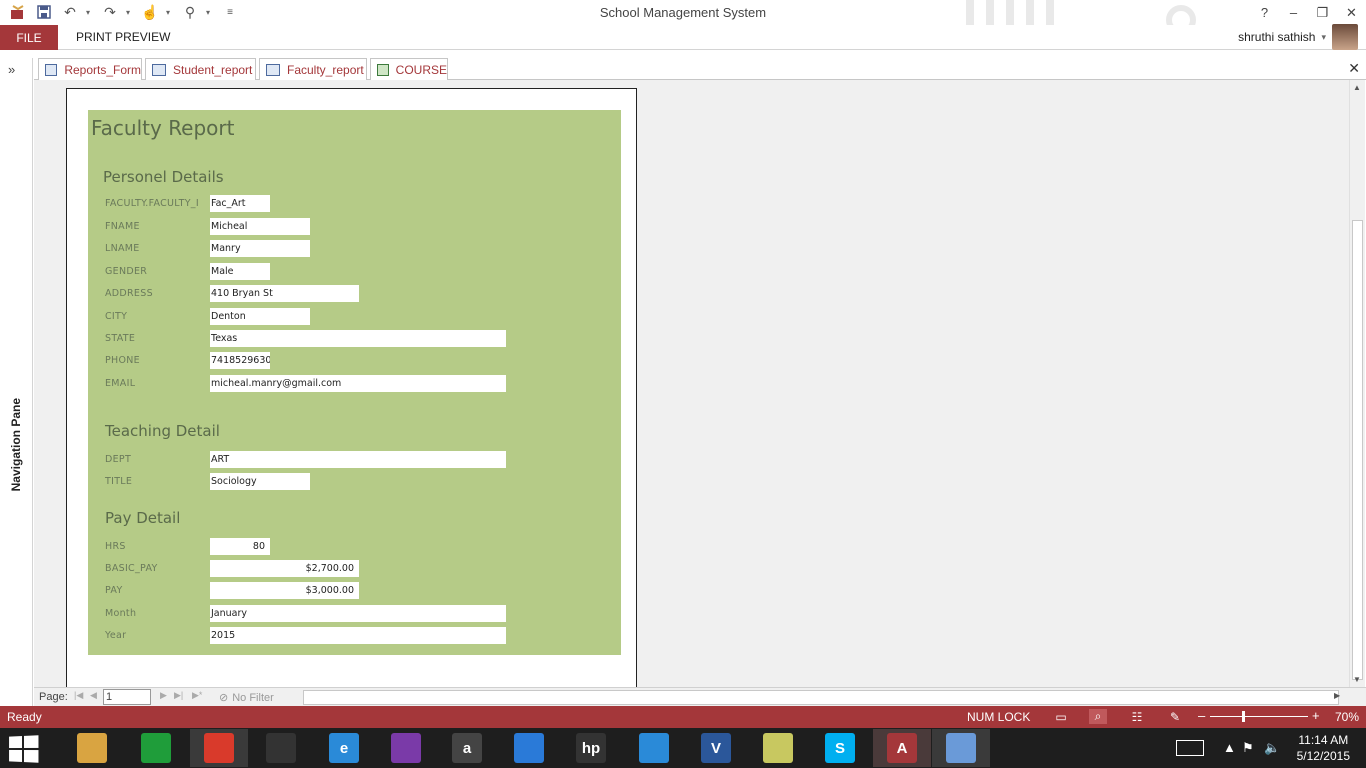 The height and width of the screenshot is (768, 1366). What do you see at coordinates (358, 338) in the screenshot?
I see `field-state: Texas` at bounding box center [358, 338].